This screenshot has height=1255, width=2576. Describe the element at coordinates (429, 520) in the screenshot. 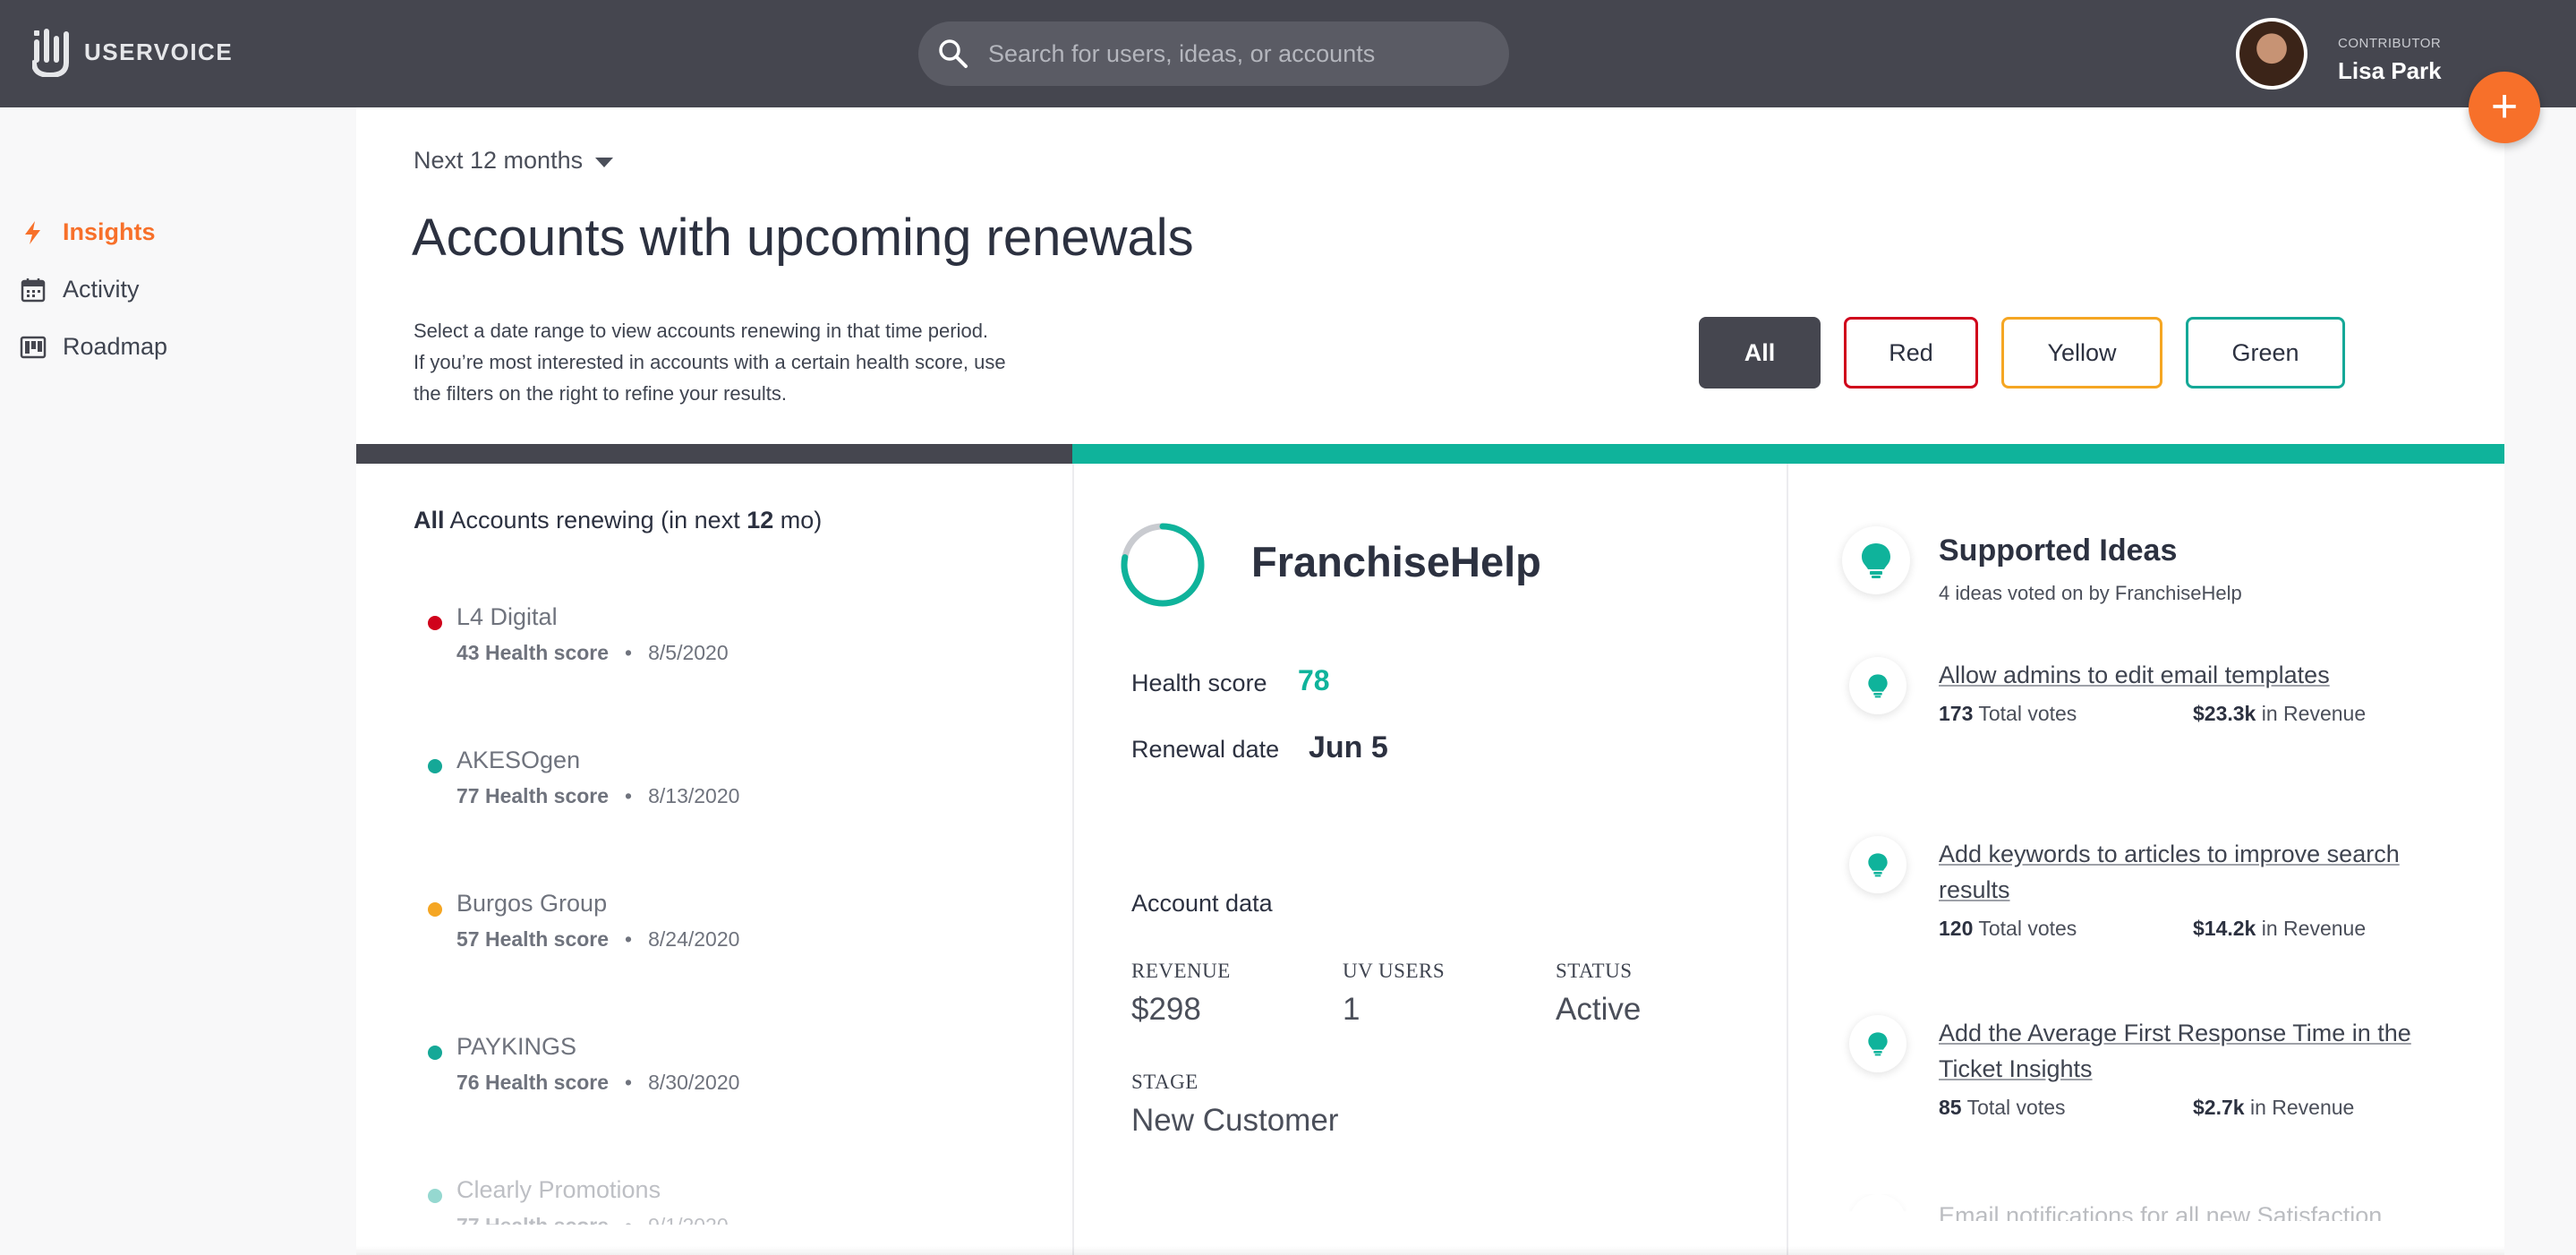

I see `heading-filter: All` at that location.